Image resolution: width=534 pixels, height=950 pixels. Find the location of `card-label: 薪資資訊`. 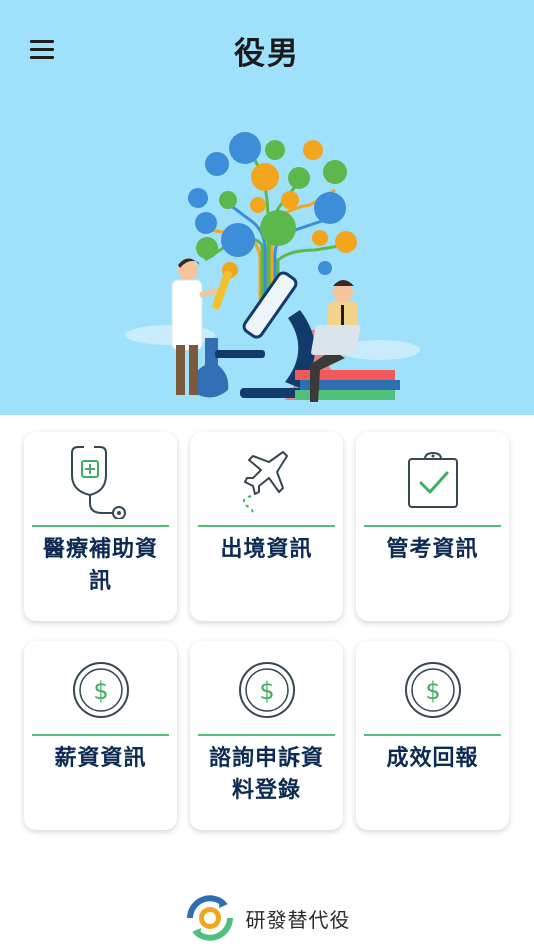

card-label: 薪資資訊 is located at coordinates (100, 758).